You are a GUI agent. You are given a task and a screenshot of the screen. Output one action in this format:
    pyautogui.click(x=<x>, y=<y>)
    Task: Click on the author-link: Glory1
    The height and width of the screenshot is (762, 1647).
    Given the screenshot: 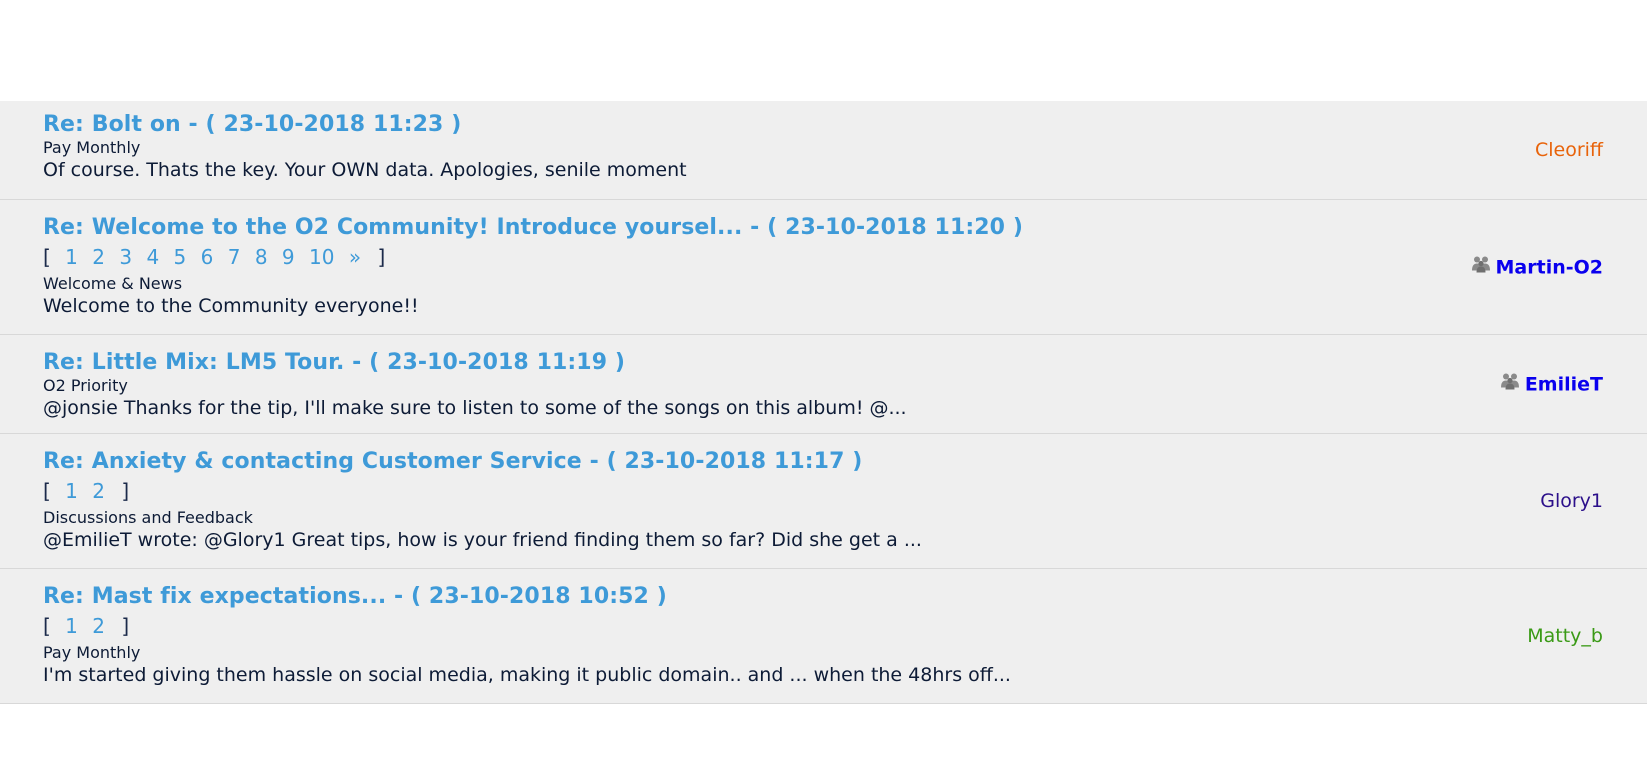 What is the action you would take?
    pyautogui.click(x=1571, y=501)
    